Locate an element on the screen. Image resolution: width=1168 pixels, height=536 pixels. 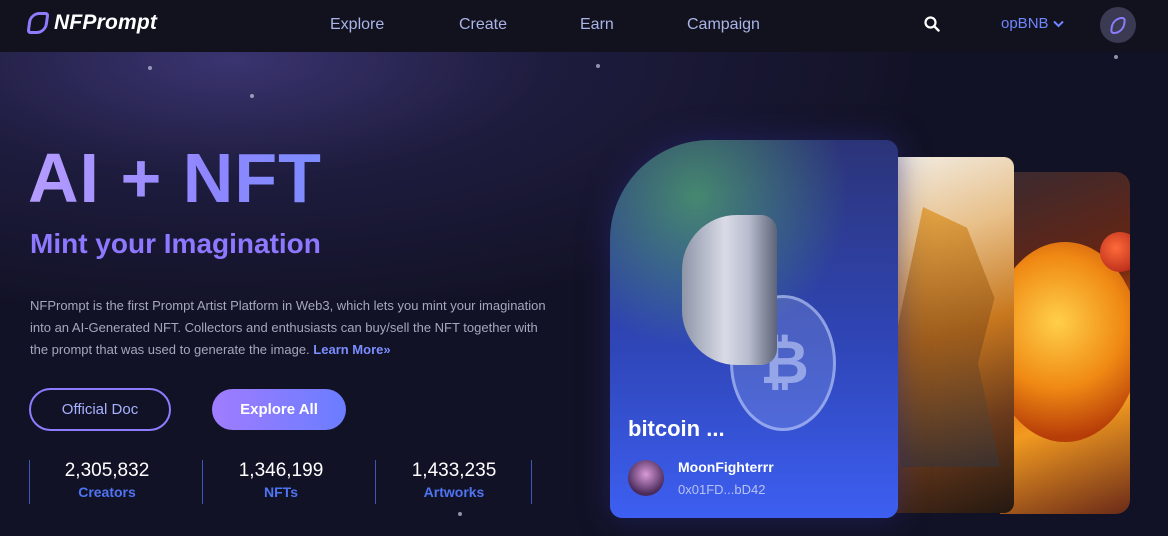
explore-all-button: Explore All is located at coordinates (279, 409).